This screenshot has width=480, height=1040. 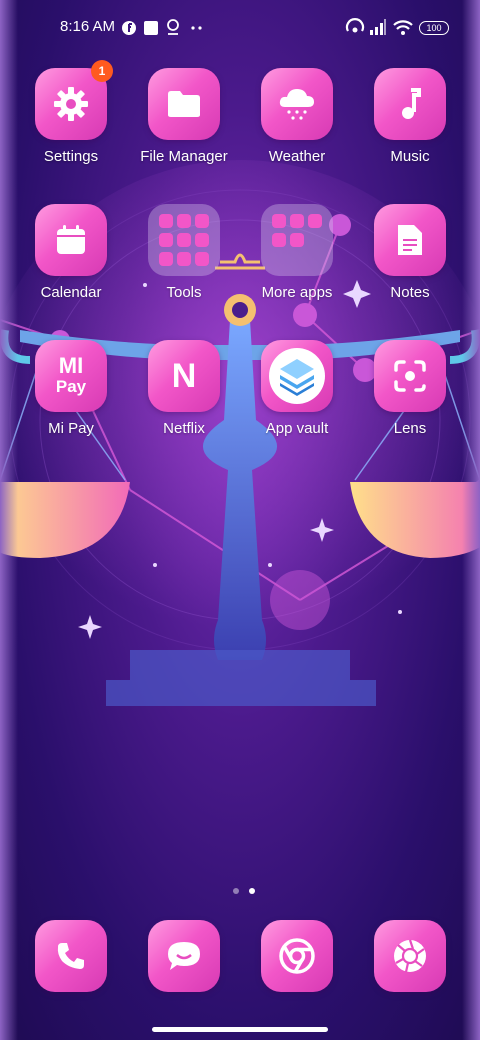 What do you see at coordinates (71, 292) in the screenshot?
I see `app-label: Calendar` at bounding box center [71, 292].